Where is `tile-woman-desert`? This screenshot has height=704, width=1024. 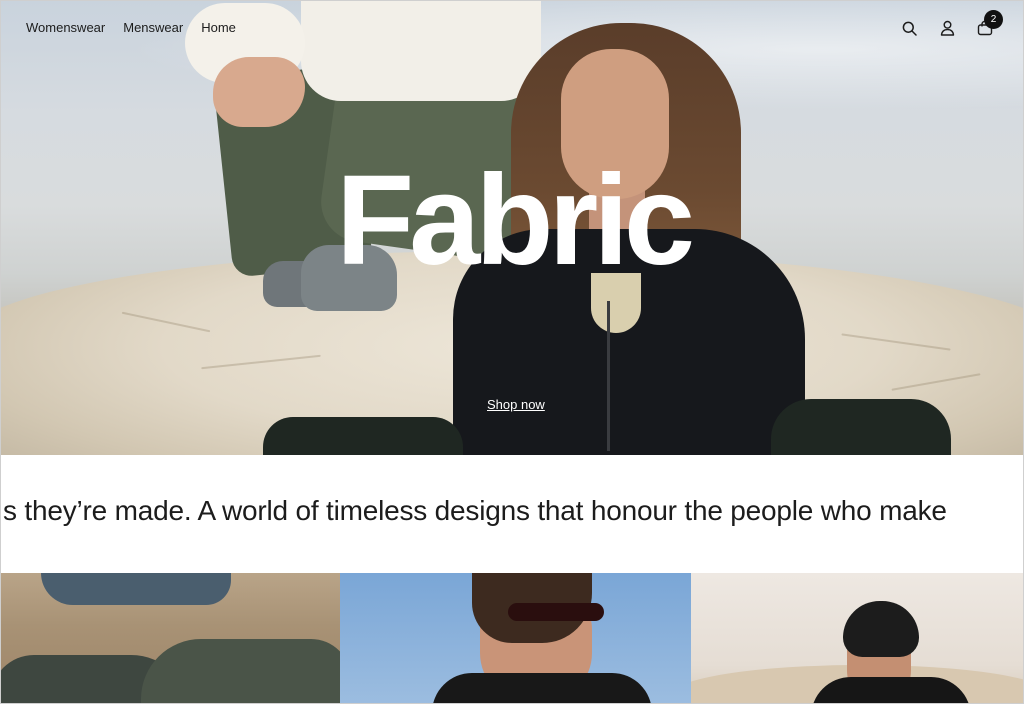 tile-woman-desert is located at coordinates (857, 638).